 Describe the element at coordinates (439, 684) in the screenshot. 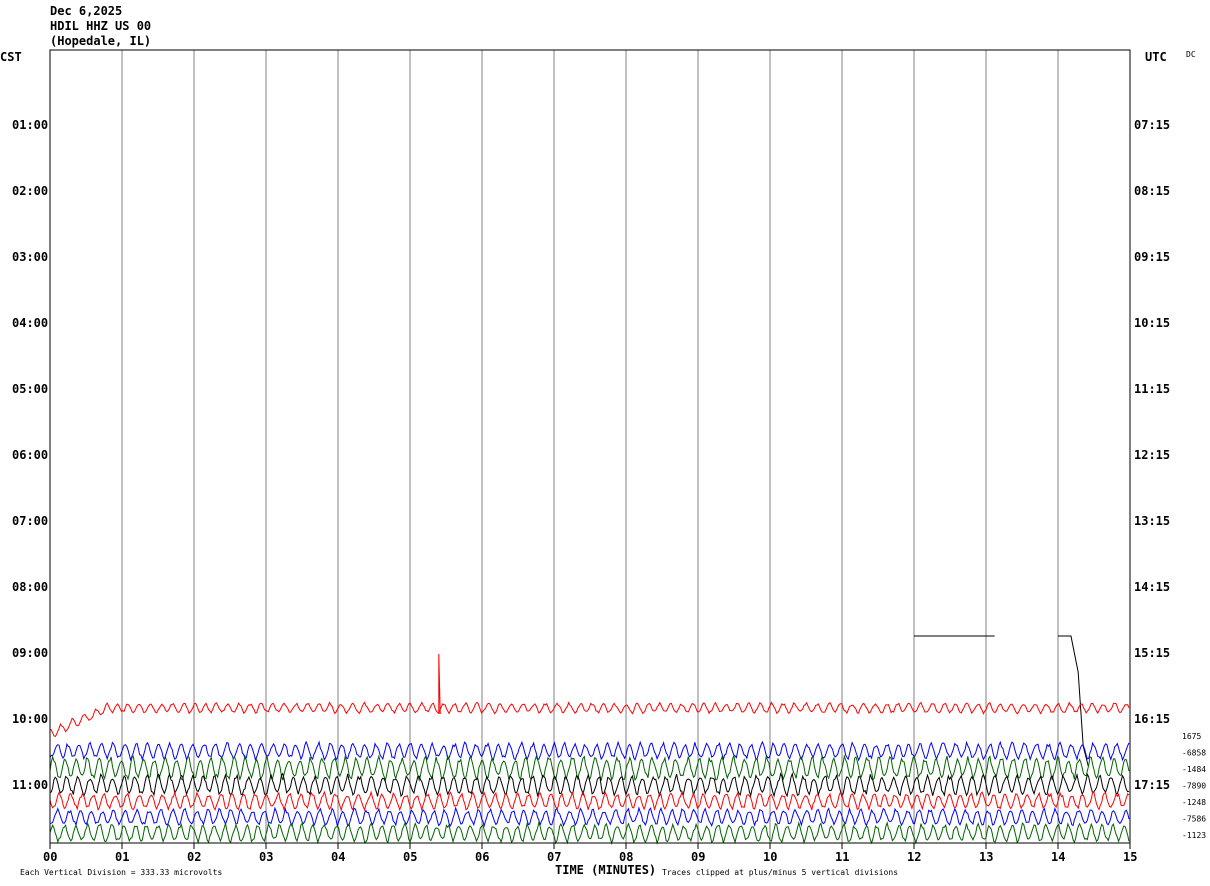

I see `trace-1000-spike` at that location.